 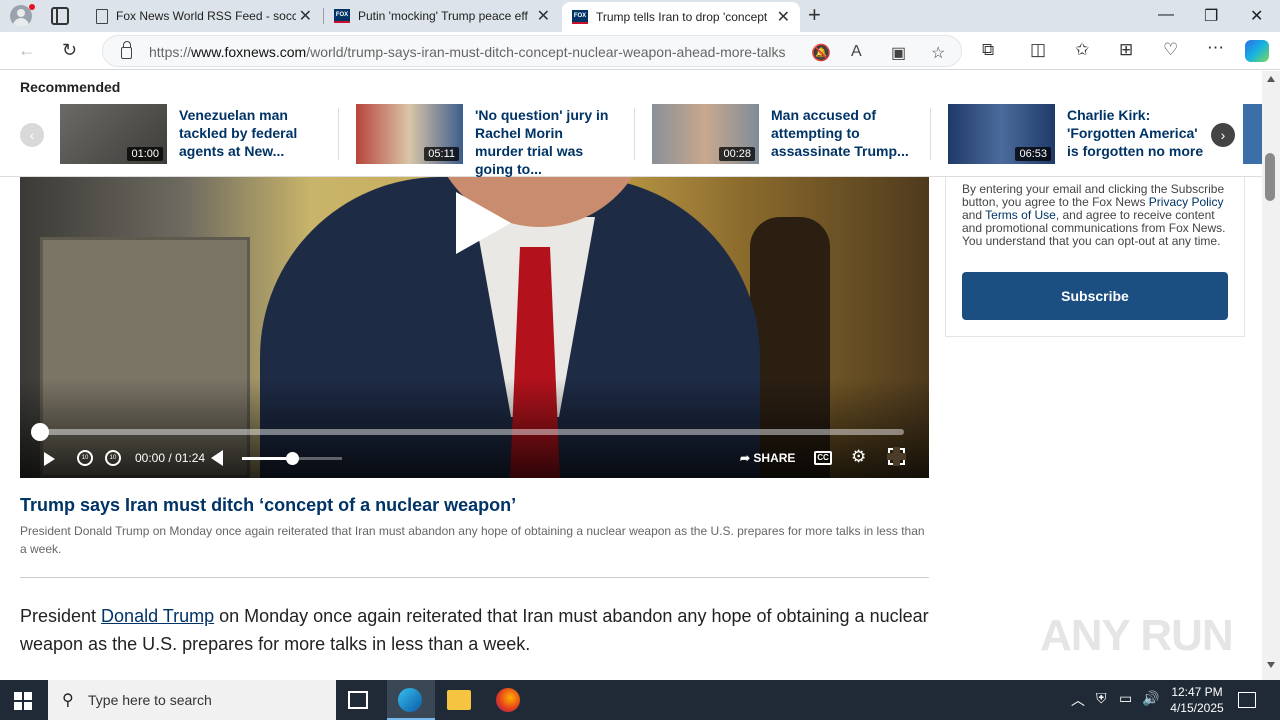 I want to click on windows-start-icon, so click(x=23, y=701).